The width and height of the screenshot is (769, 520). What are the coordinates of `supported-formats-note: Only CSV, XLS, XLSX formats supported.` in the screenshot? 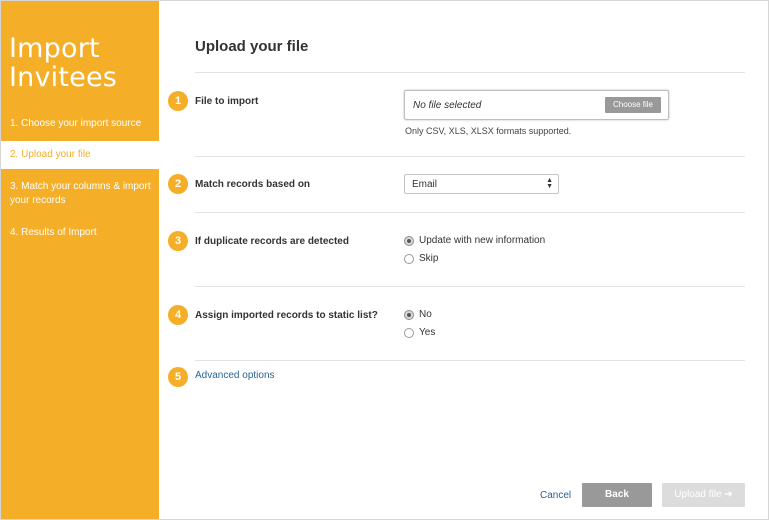 It's located at (488, 131).